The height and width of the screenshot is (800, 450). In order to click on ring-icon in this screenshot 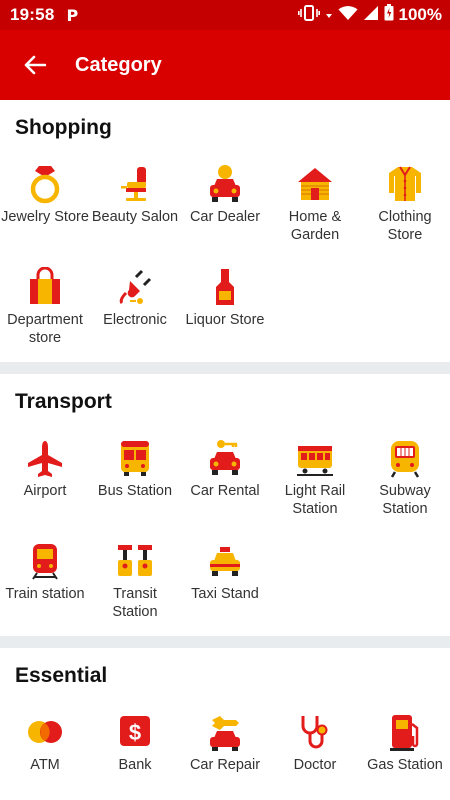, I will do `click(45, 184)`.